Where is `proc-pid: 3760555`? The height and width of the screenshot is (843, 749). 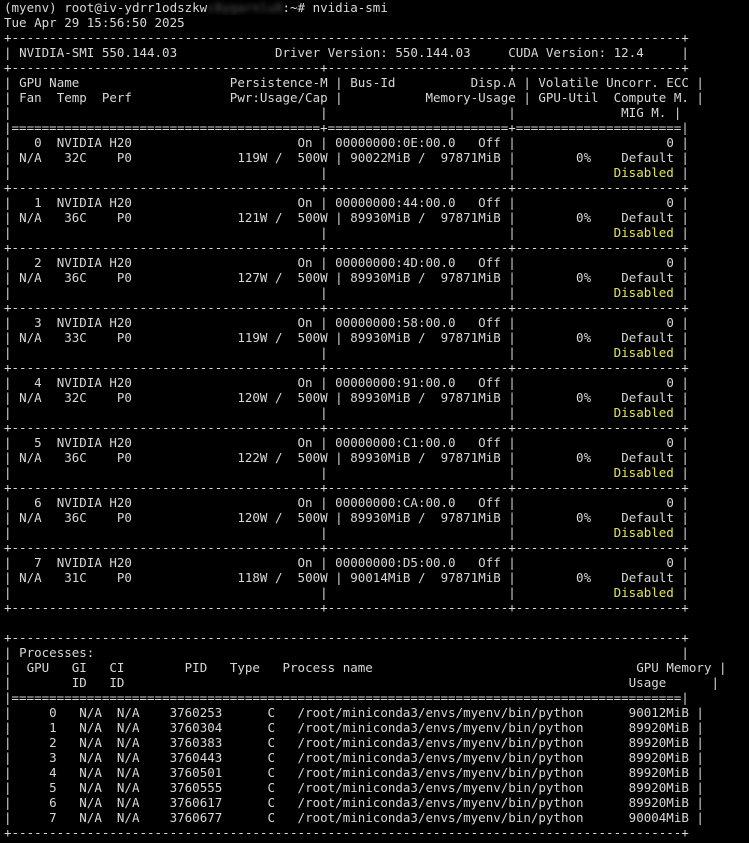
proc-pid: 3760555 is located at coordinates (196, 787).